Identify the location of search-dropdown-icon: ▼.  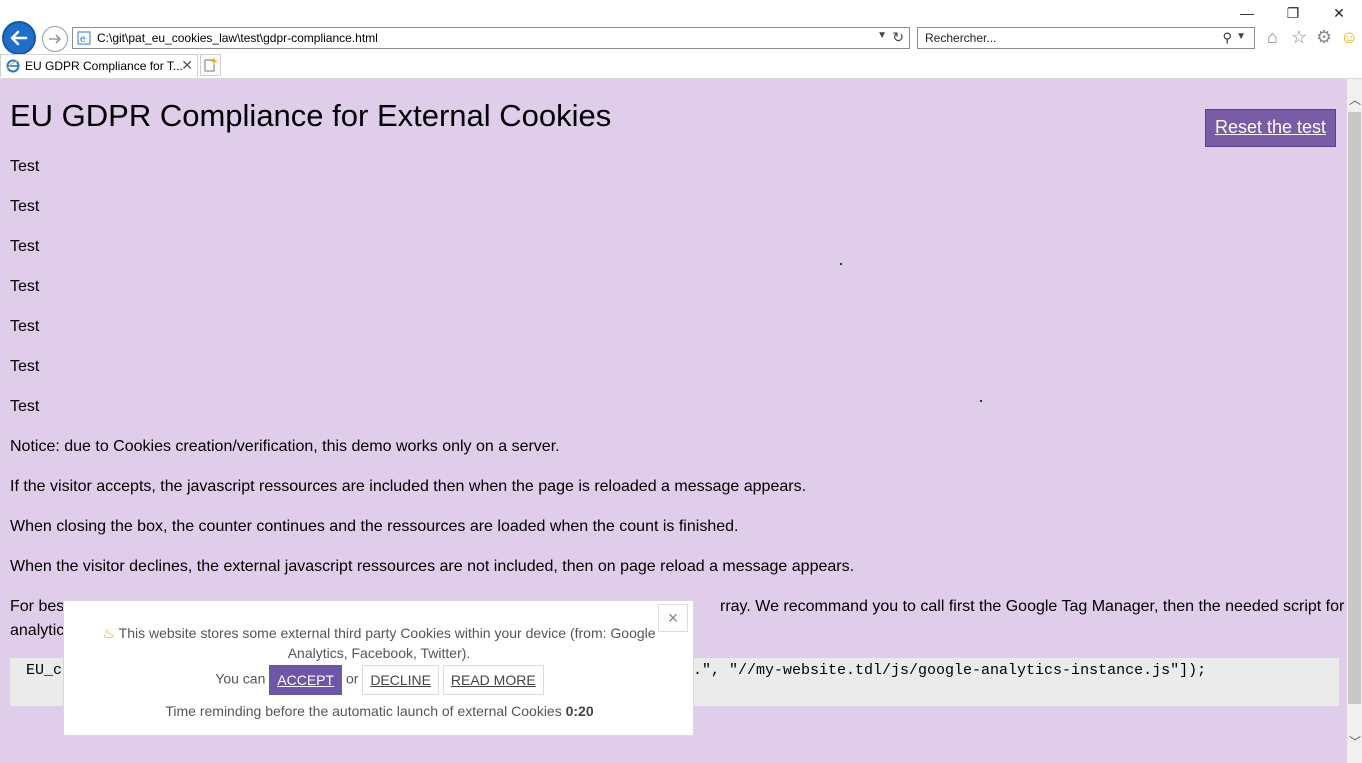
(1241, 36).